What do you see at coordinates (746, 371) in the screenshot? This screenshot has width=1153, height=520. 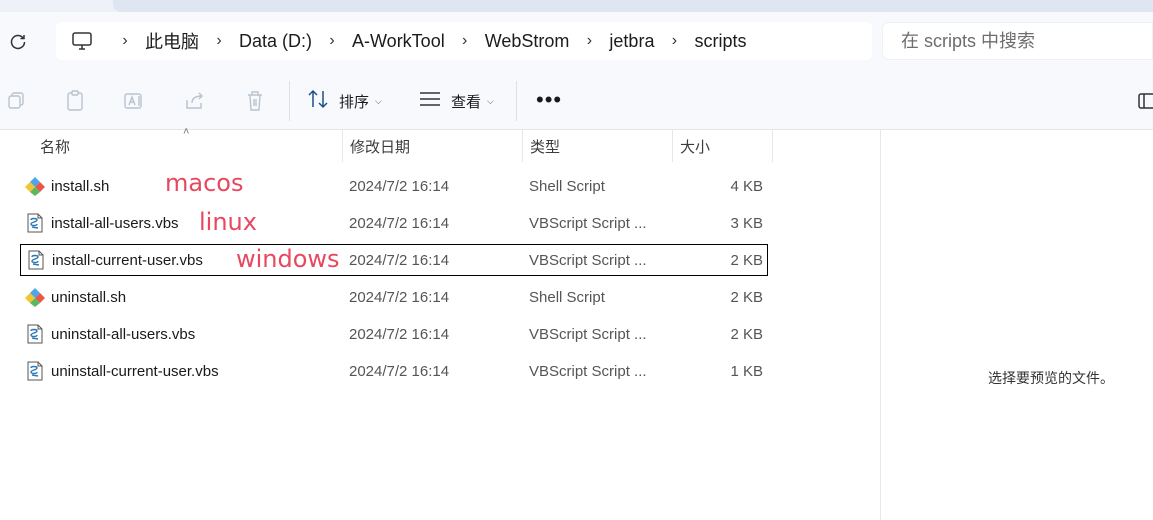 I see `file-size: 1 KB` at bounding box center [746, 371].